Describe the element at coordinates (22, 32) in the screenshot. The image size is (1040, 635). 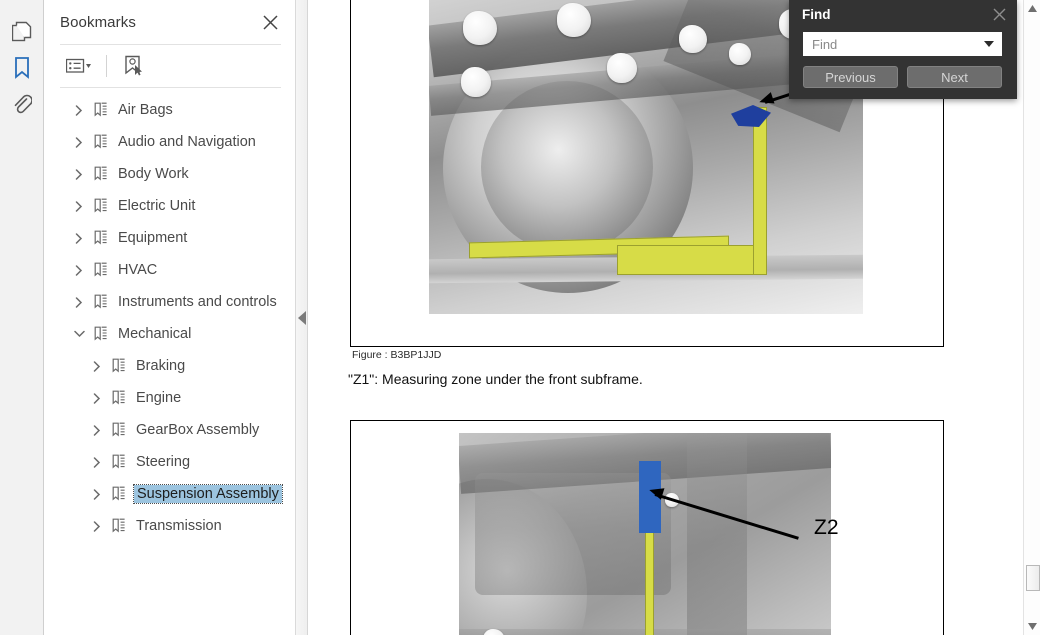
I see `thumbnails-icon` at that location.